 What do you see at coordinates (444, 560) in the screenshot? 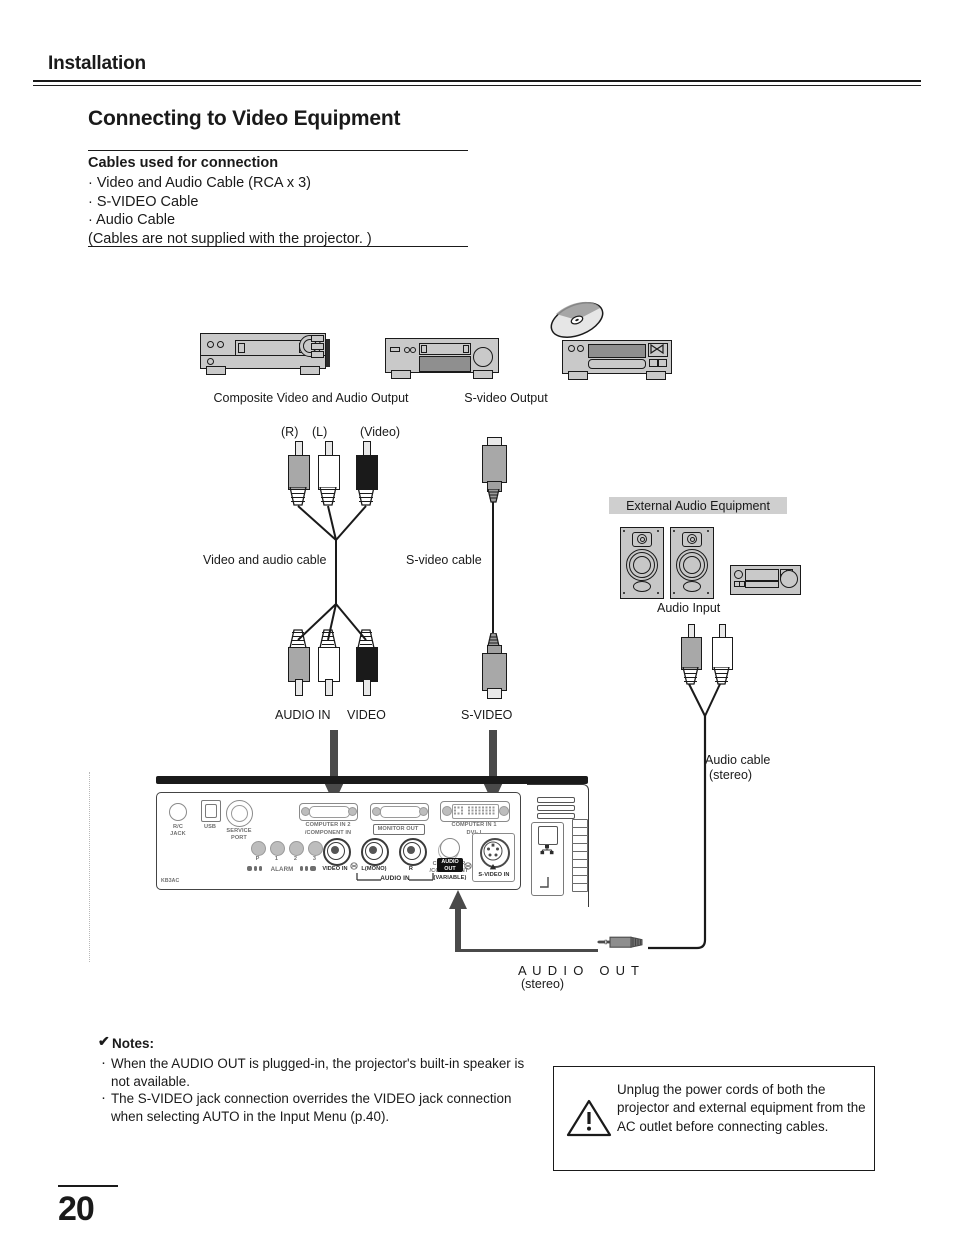
I see `svideo-cable-label: S-video cable` at bounding box center [444, 560].